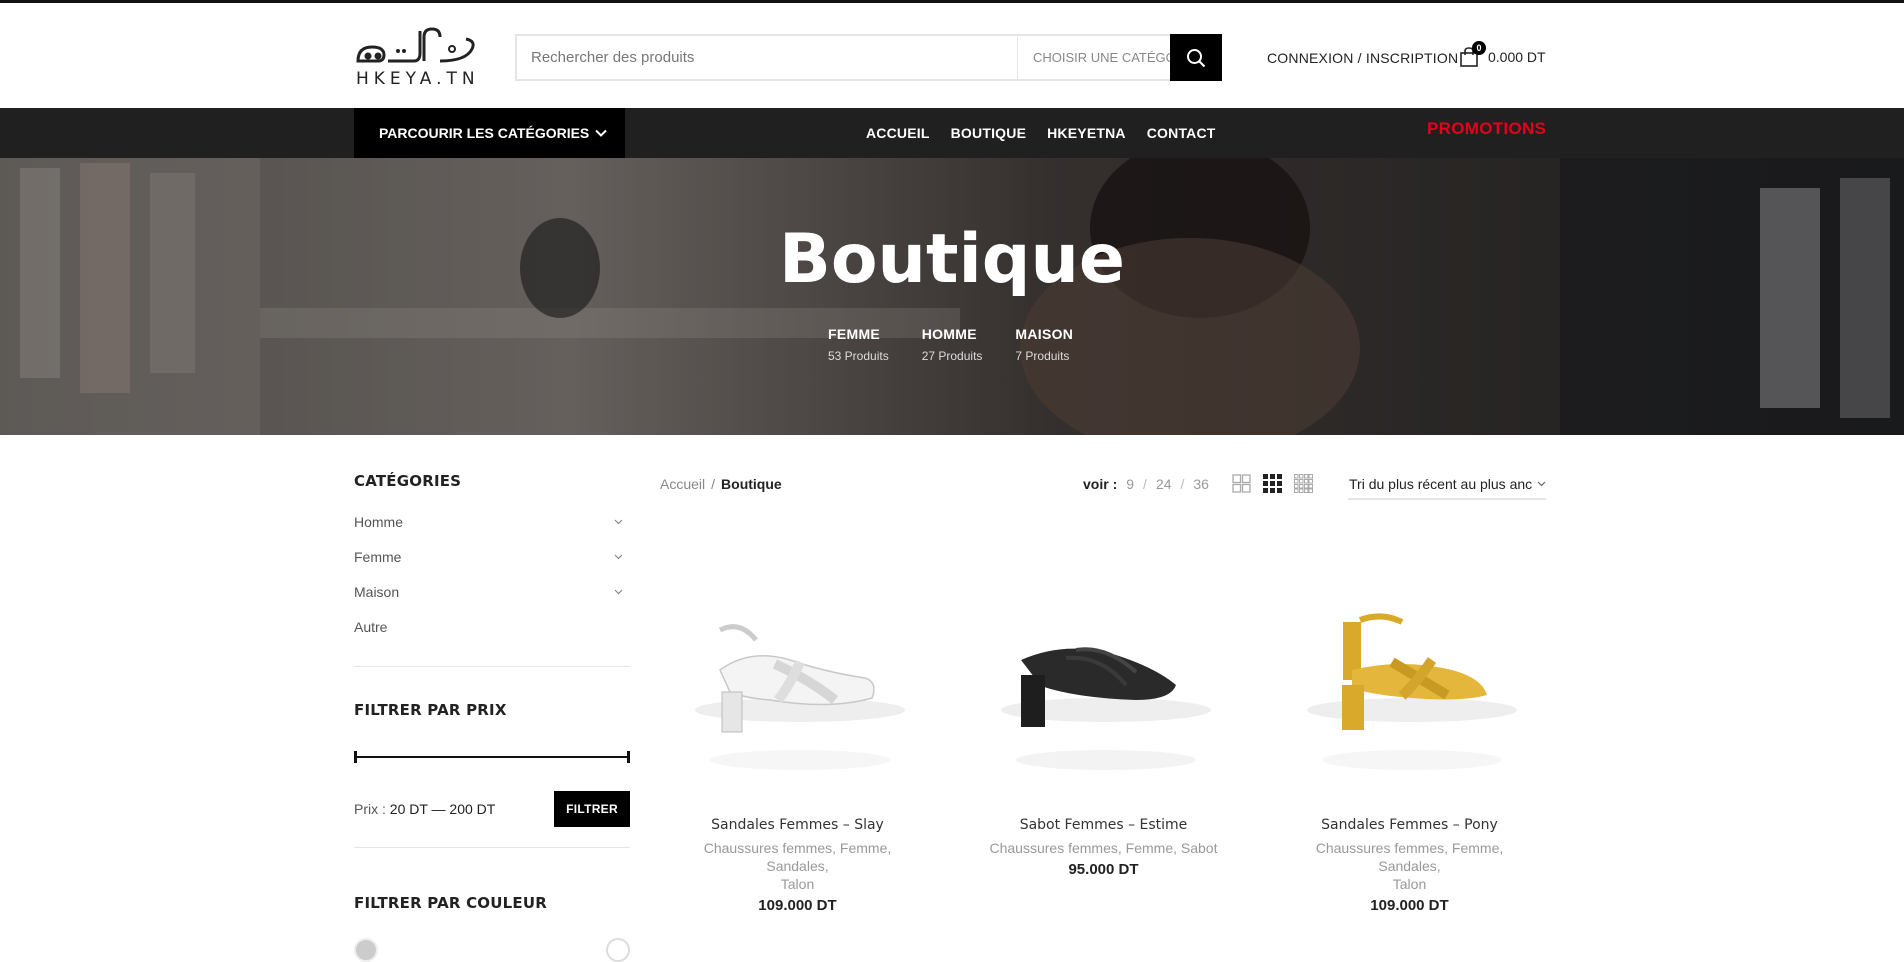  I want to click on hero-category-count: 53 Produits, so click(858, 356).